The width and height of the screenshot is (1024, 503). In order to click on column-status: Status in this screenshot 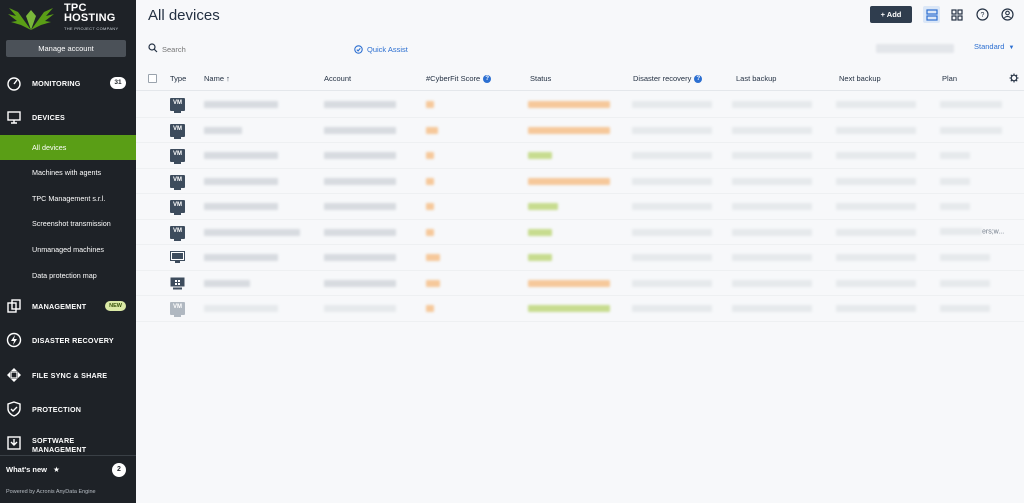, I will do `click(540, 78)`.